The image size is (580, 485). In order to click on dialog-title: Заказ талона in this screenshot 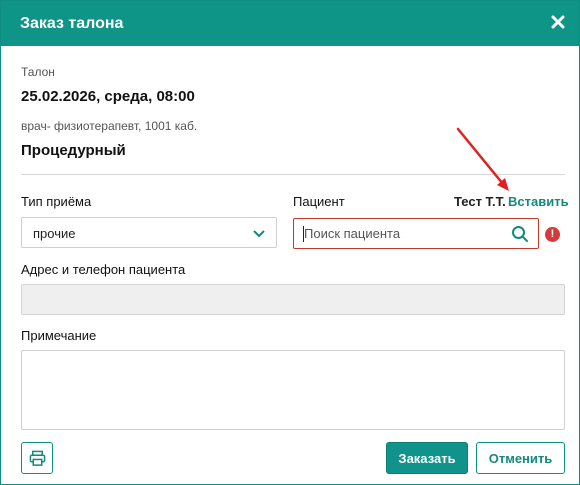, I will do `click(72, 23)`.